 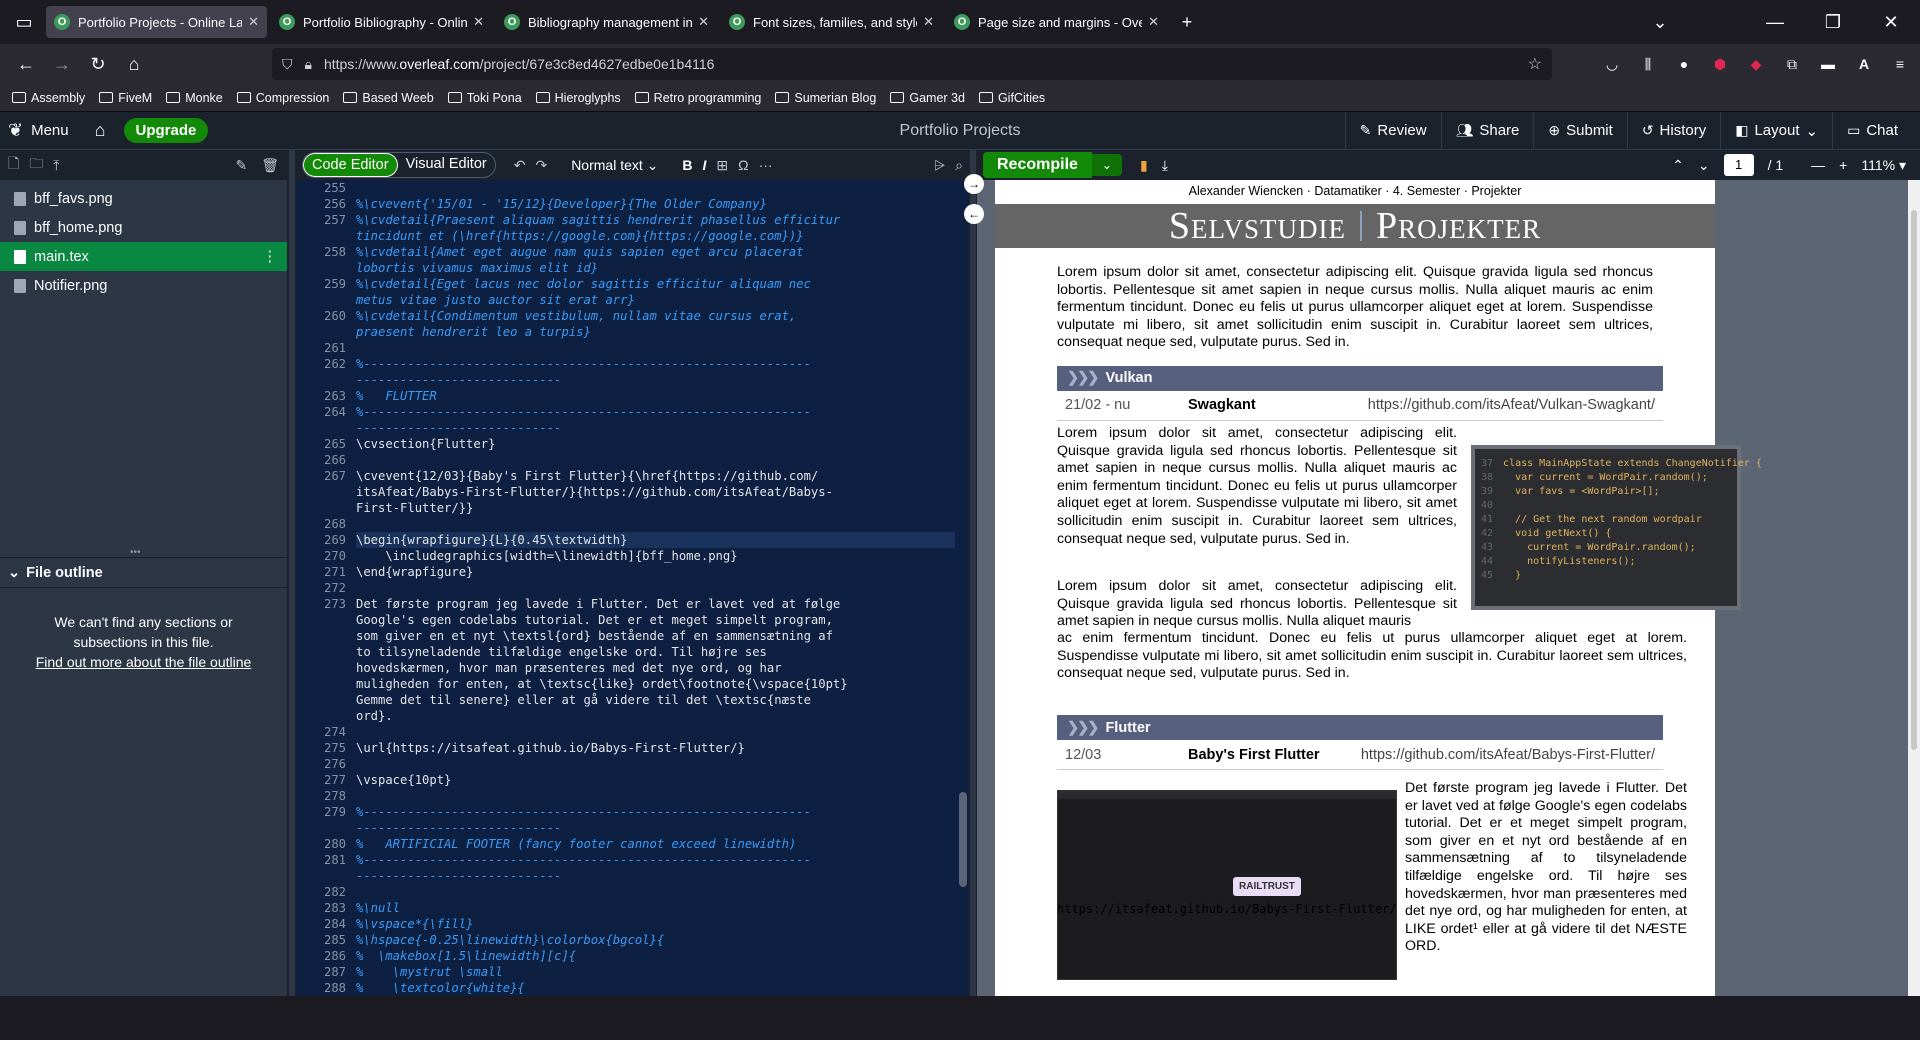 I want to click on bookmark-item: Monke, so click(x=194, y=98).